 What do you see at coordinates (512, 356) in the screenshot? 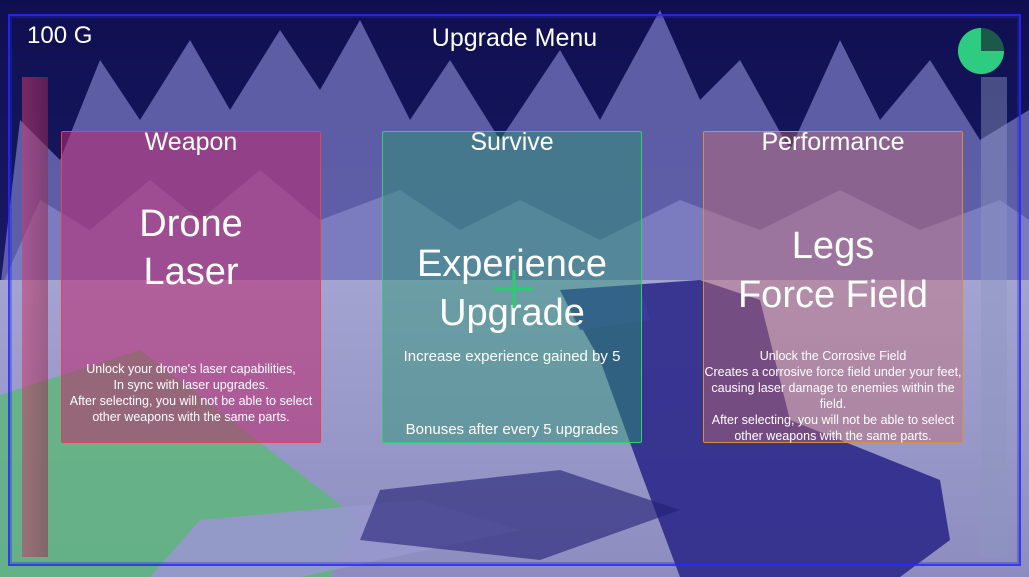
I see `card-description: Increase experience gained by 5` at bounding box center [512, 356].